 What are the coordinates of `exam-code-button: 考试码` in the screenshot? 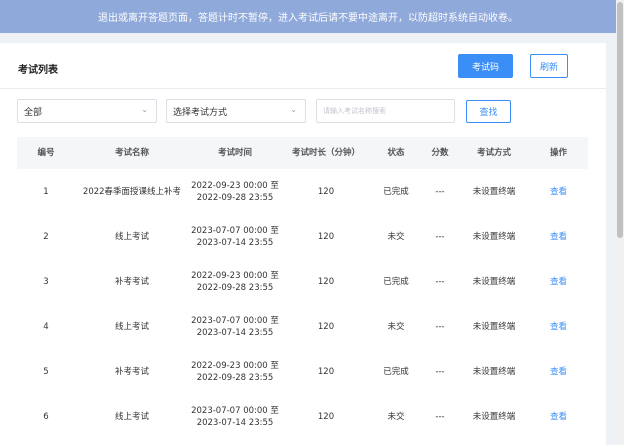 It's located at (485, 66).